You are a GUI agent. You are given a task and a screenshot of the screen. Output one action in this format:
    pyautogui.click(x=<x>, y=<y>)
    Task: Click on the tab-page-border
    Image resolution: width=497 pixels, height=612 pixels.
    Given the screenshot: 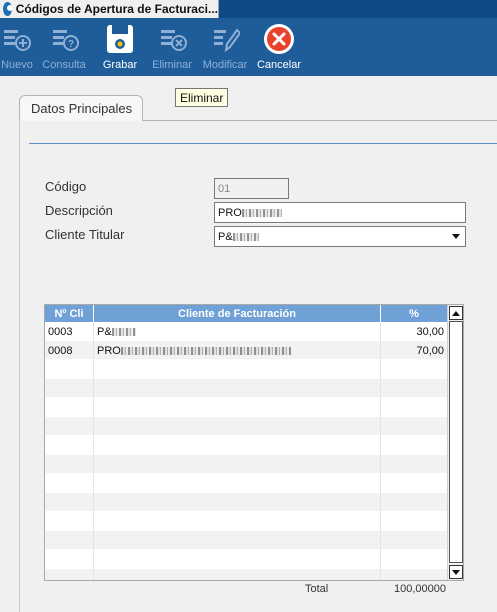 What is the action you would take?
    pyautogui.click(x=19, y=366)
    